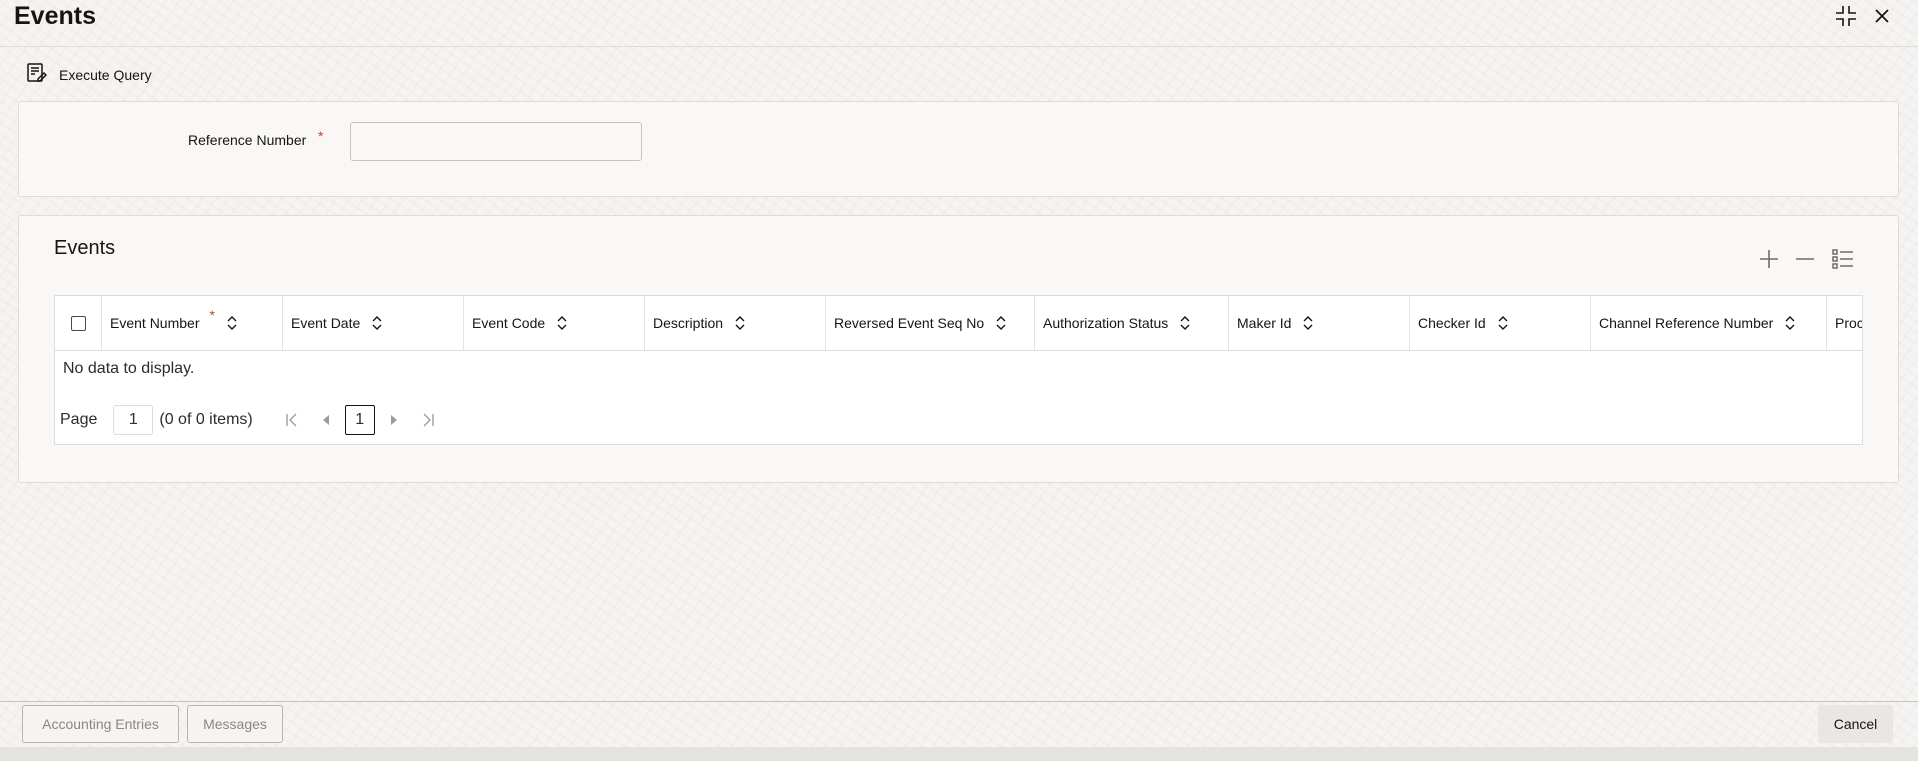  I want to click on column-maker-id: Maker Id, so click(1319, 323).